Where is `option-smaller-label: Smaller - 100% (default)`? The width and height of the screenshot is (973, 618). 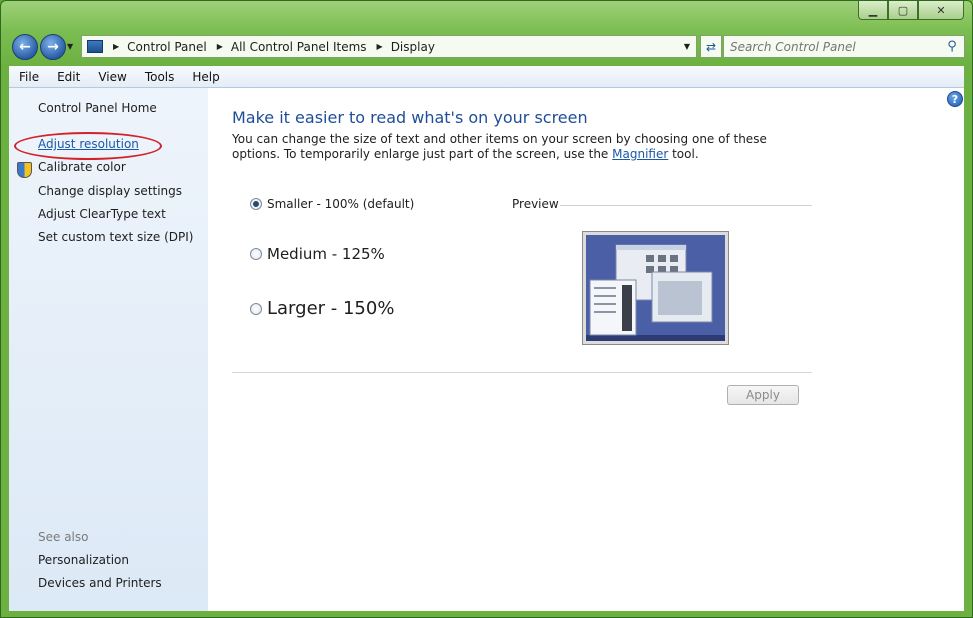
option-smaller-label: Smaller - 100% (default) is located at coordinates (340, 204).